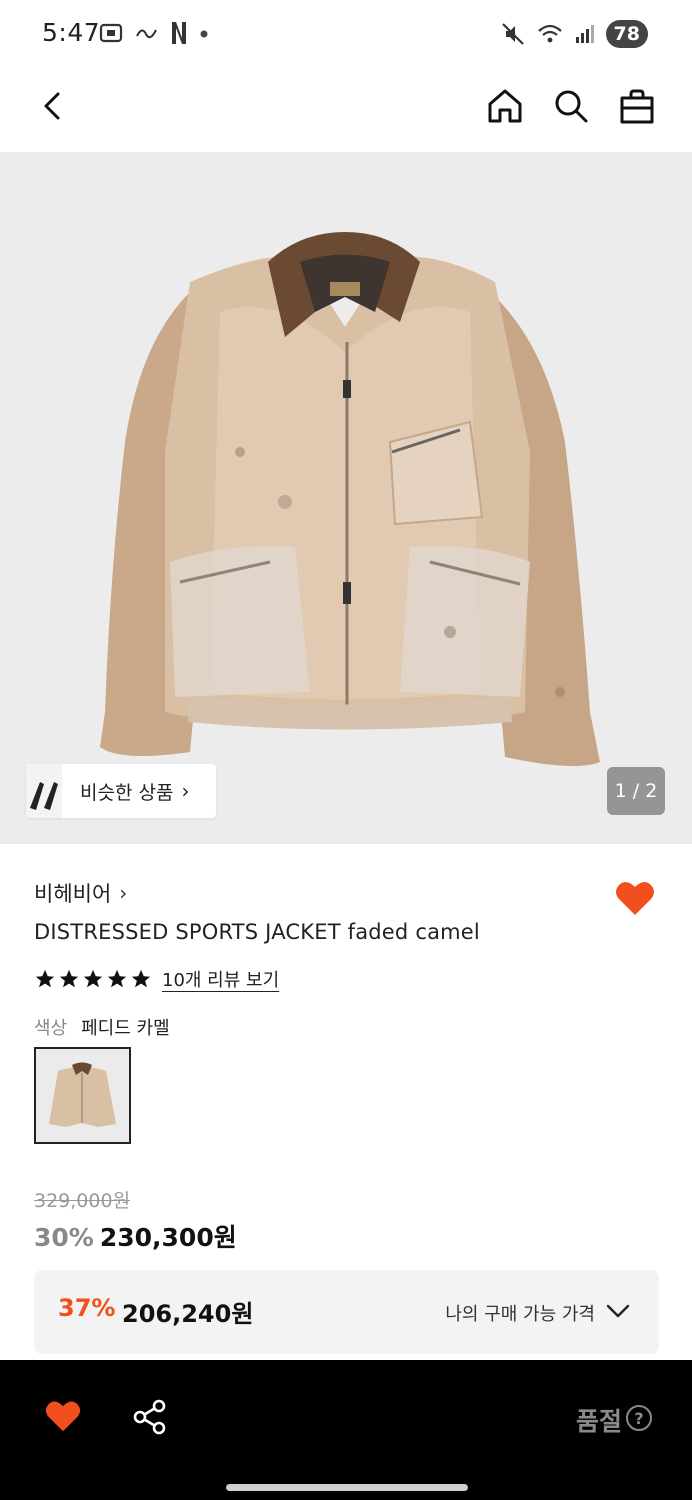  What do you see at coordinates (346, 1430) in the screenshot?
I see `bottom-action-bar: 품절 ?` at bounding box center [346, 1430].